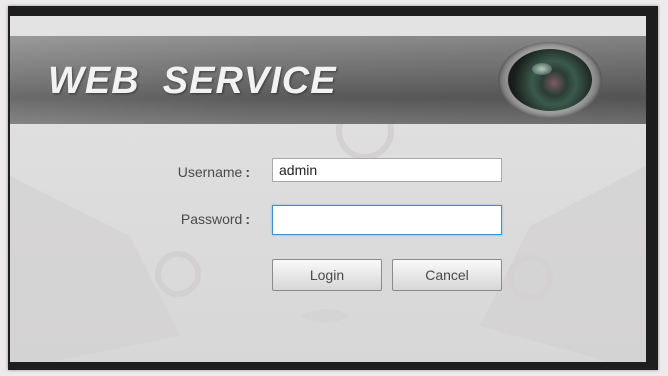 The width and height of the screenshot is (668, 376). Describe the element at coordinates (211, 219) in the screenshot. I see `password-label: Password` at that location.